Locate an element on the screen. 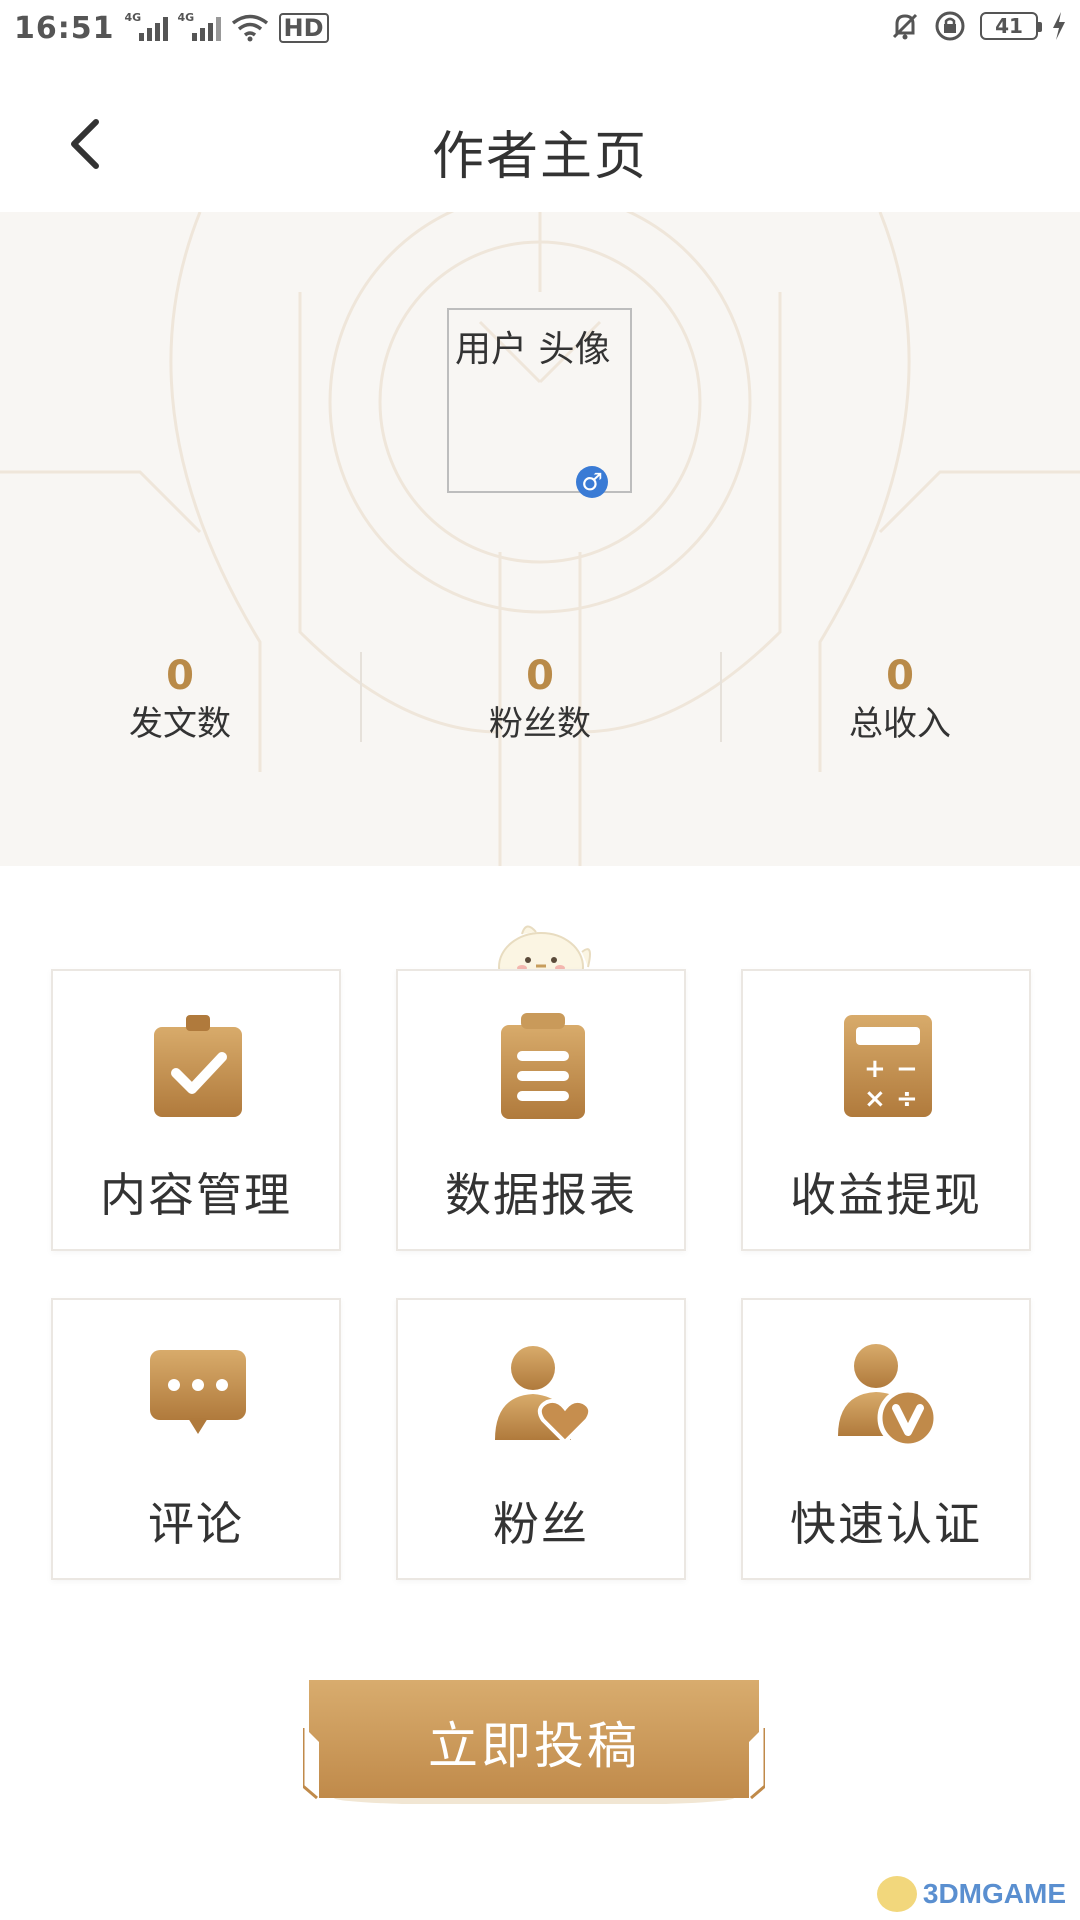 The height and width of the screenshot is (1920, 1080). stat-label: 发文数 is located at coordinates (180, 724).